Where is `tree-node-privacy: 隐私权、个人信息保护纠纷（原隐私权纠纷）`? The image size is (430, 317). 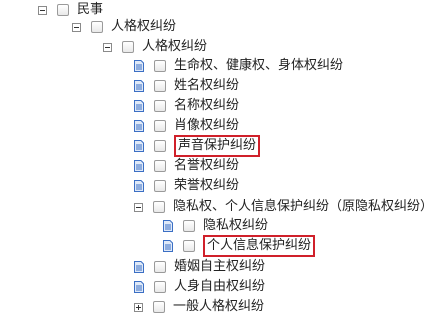
tree-node-privacy: 隐私权、个人信息保护纠纷（原隐私权纠纷） is located at coordinates (282, 207).